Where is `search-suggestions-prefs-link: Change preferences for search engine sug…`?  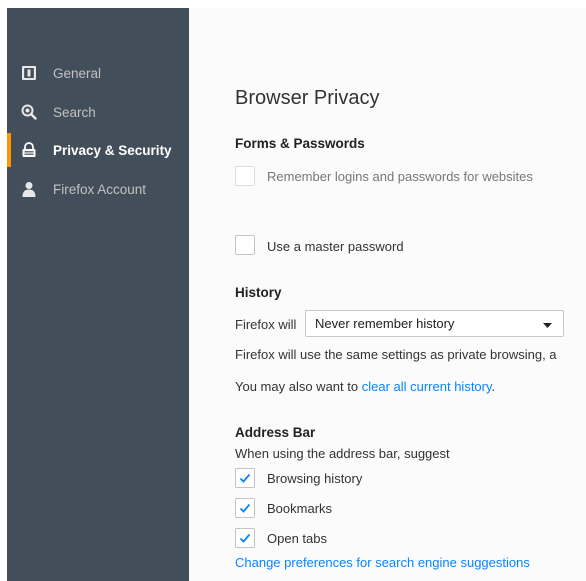 search-suggestions-prefs-link: Change preferences for search engine sug… is located at coordinates (382, 562).